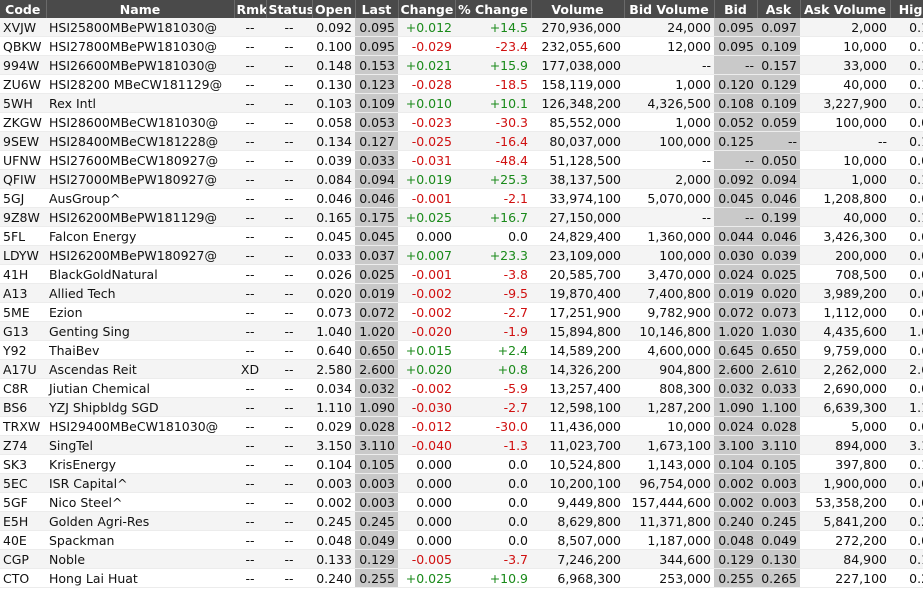 The image size is (923, 589). What do you see at coordinates (669, 9) in the screenshot?
I see `column-header-bid-volume: Bid Volume` at bounding box center [669, 9].